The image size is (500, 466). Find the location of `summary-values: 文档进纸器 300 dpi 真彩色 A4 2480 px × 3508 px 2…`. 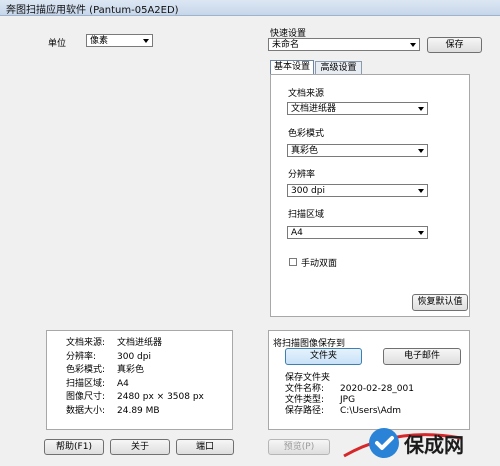

summary-values: 文档进纸器 300 dpi 真彩色 A4 2480 px × 3508 px 2… is located at coordinates (160, 377).